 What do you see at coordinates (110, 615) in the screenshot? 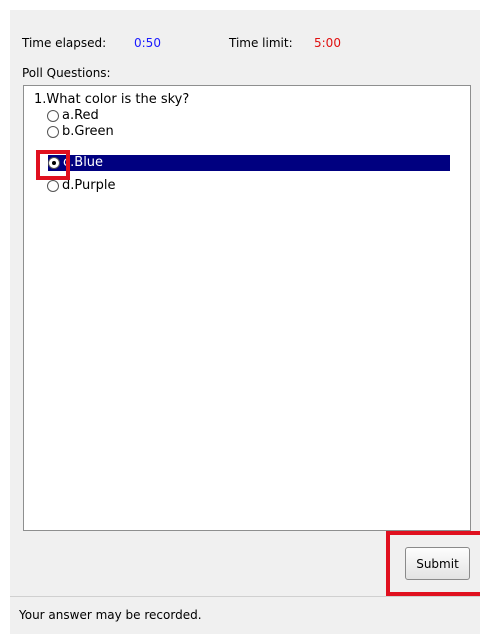
I see `status-text: Your answer may be recorded.` at bounding box center [110, 615].